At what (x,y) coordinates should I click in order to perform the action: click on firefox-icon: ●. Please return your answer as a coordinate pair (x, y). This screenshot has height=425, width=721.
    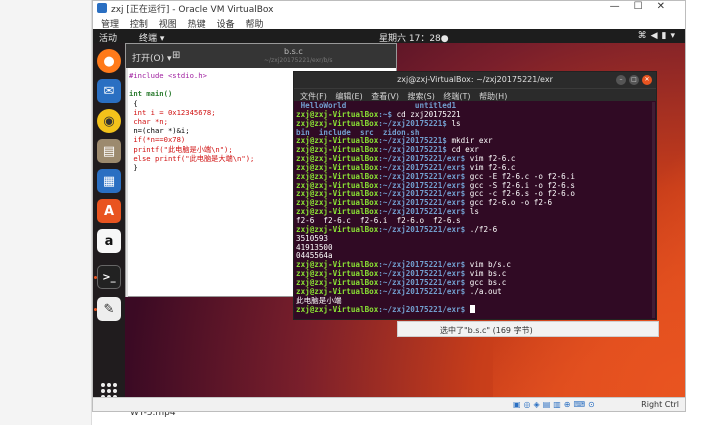
    Looking at the image, I should click on (109, 61).